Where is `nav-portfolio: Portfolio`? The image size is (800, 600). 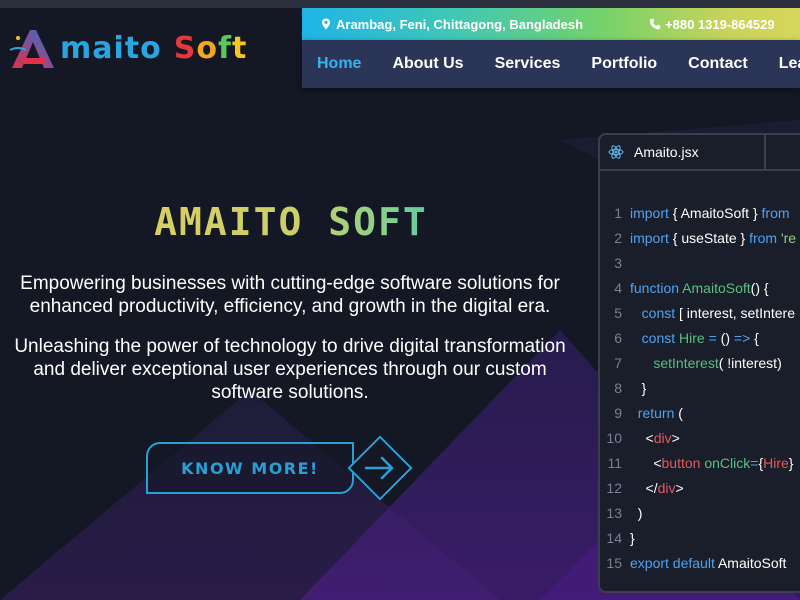
nav-portfolio: Portfolio is located at coordinates (624, 64).